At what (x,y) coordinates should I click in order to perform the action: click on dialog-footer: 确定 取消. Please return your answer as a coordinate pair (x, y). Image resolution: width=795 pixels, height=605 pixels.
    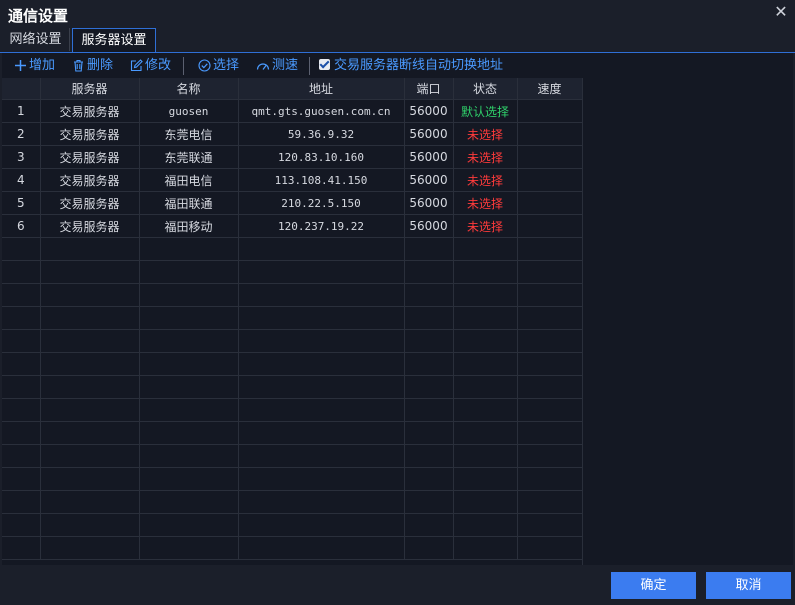
    Looking at the image, I should click on (397, 585).